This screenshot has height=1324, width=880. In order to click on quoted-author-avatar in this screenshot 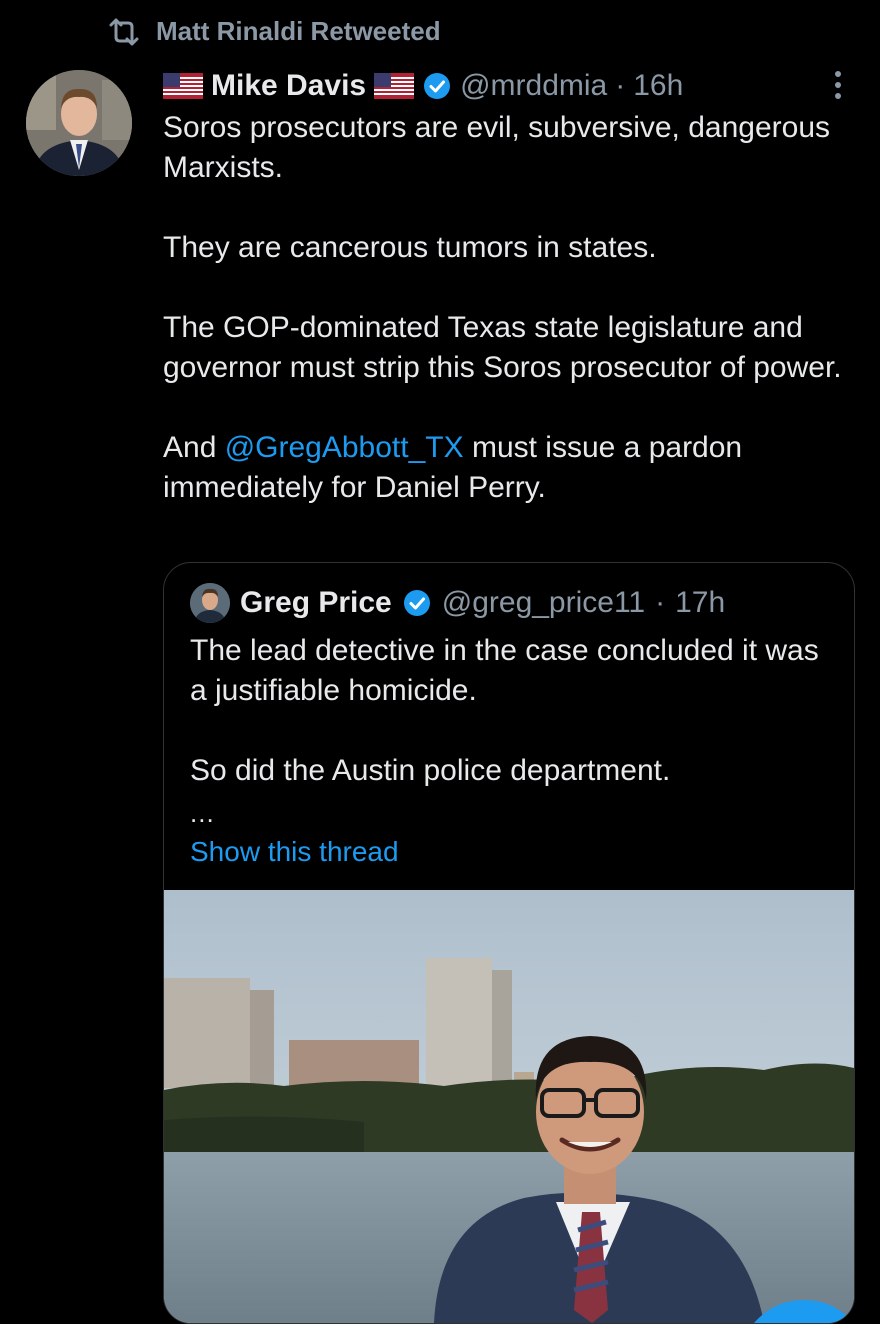, I will do `click(210, 603)`.